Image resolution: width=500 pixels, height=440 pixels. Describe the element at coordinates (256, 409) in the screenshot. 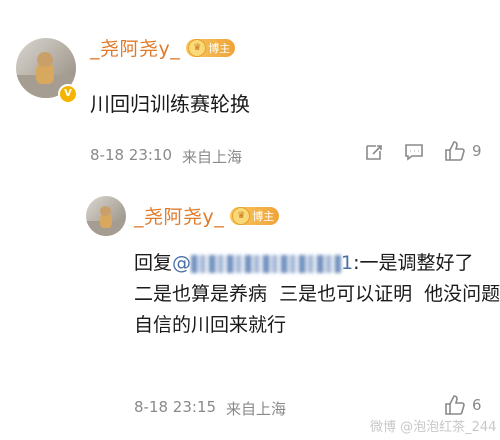

I see `reply-location: 来自上海` at that location.